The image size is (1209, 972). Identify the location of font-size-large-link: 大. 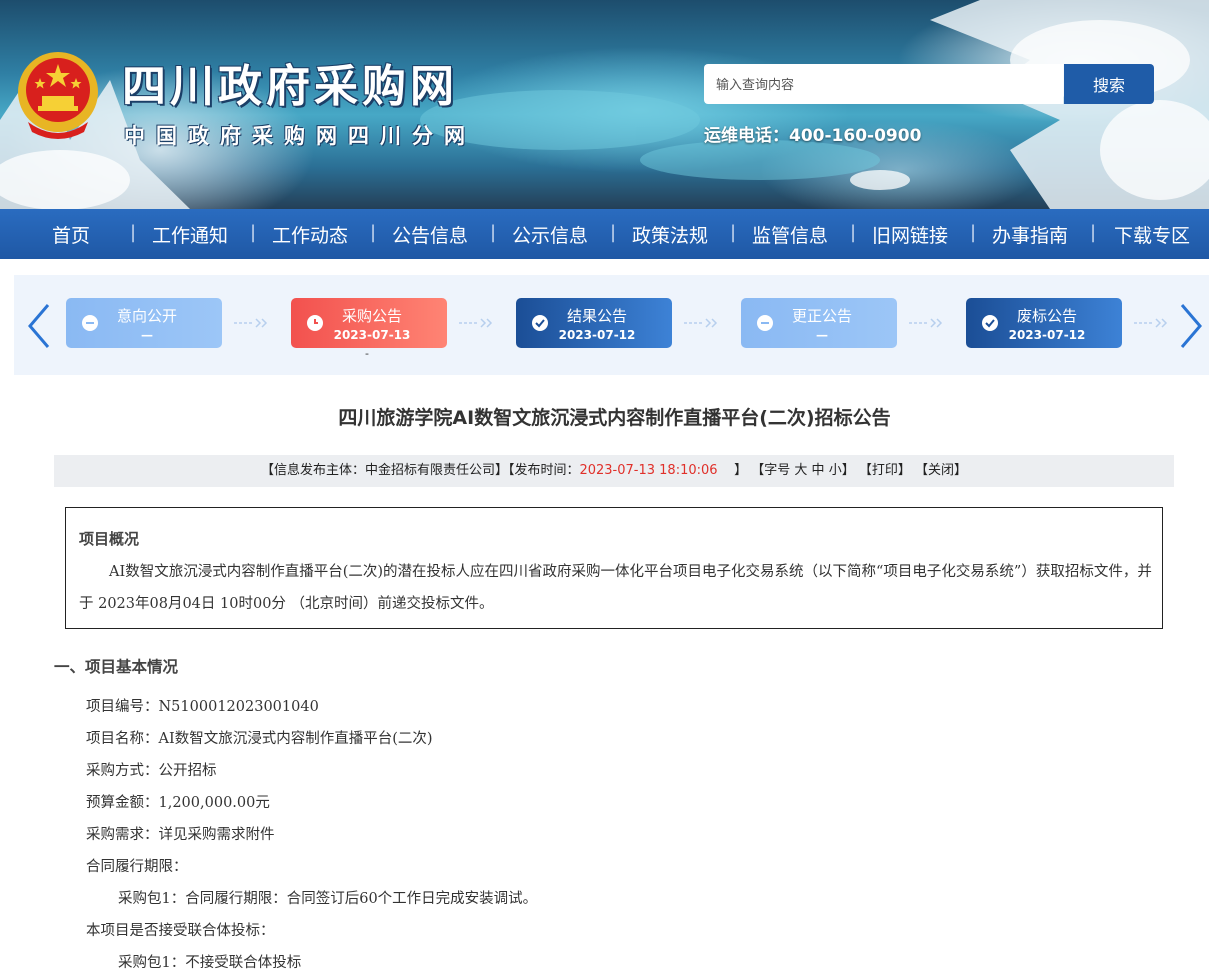
(800, 470).